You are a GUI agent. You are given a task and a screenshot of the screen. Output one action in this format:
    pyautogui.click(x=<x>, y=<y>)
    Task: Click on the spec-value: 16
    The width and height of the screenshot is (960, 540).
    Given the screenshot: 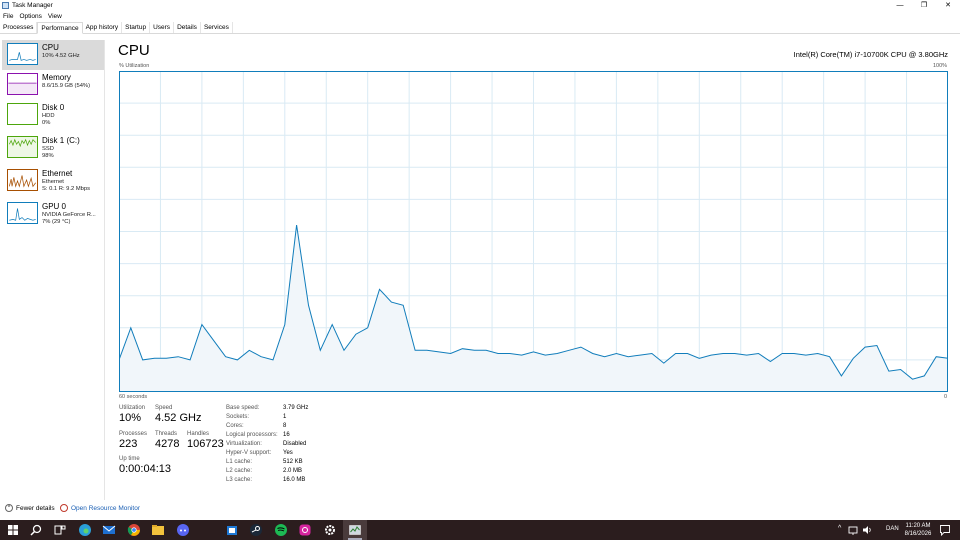 What is the action you would take?
    pyautogui.click(x=286, y=435)
    